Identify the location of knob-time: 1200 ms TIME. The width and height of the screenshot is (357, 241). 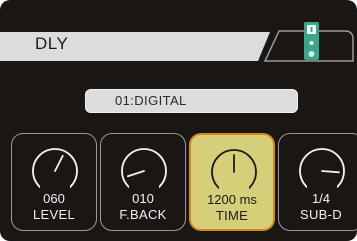
(232, 182).